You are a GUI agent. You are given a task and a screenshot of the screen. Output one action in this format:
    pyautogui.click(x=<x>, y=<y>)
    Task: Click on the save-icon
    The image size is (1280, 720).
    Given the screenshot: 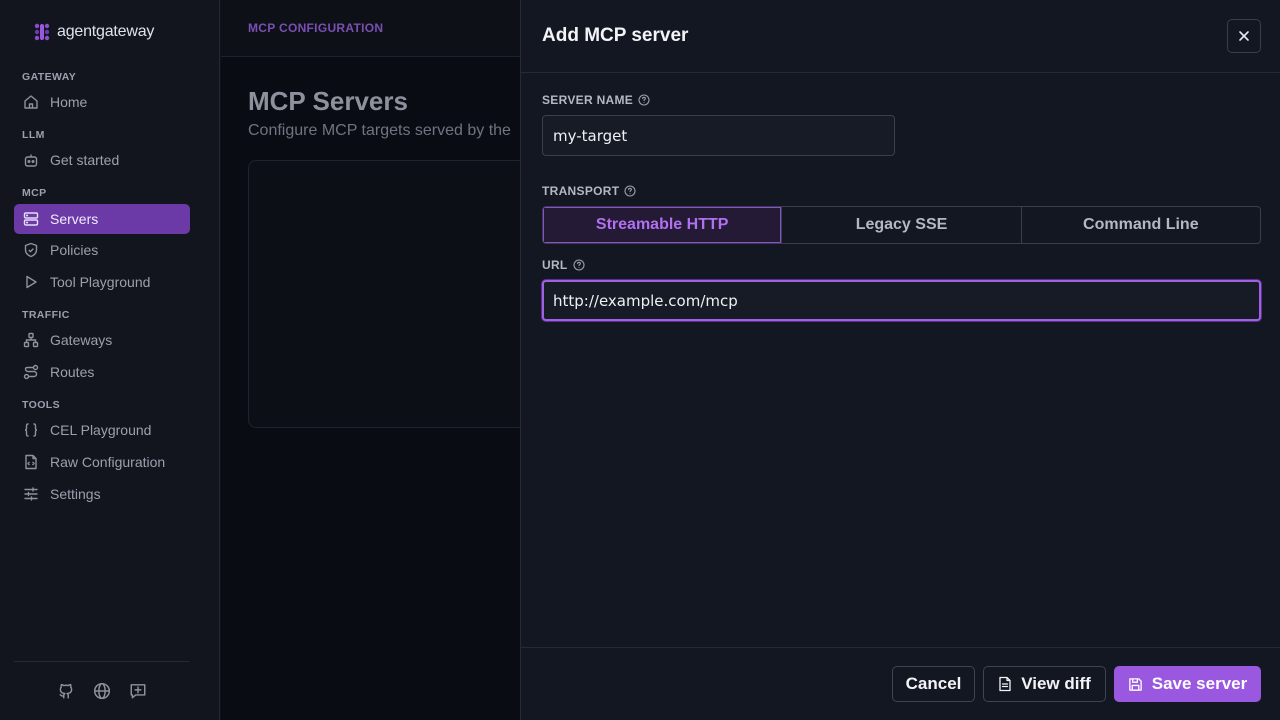 What is the action you would take?
    pyautogui.click(x=1135, y=684)
    